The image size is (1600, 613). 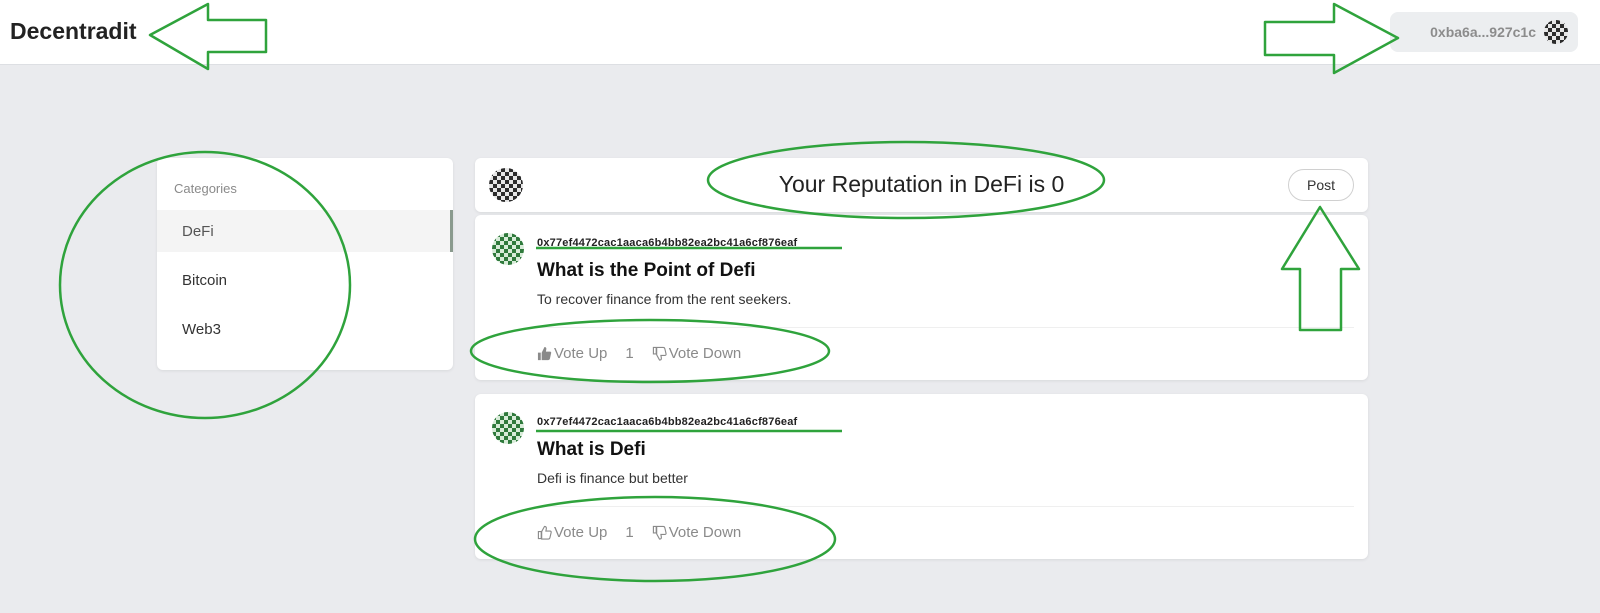 I want to click on sidebar-item-web3: Web3, so click(x=305, y=329).